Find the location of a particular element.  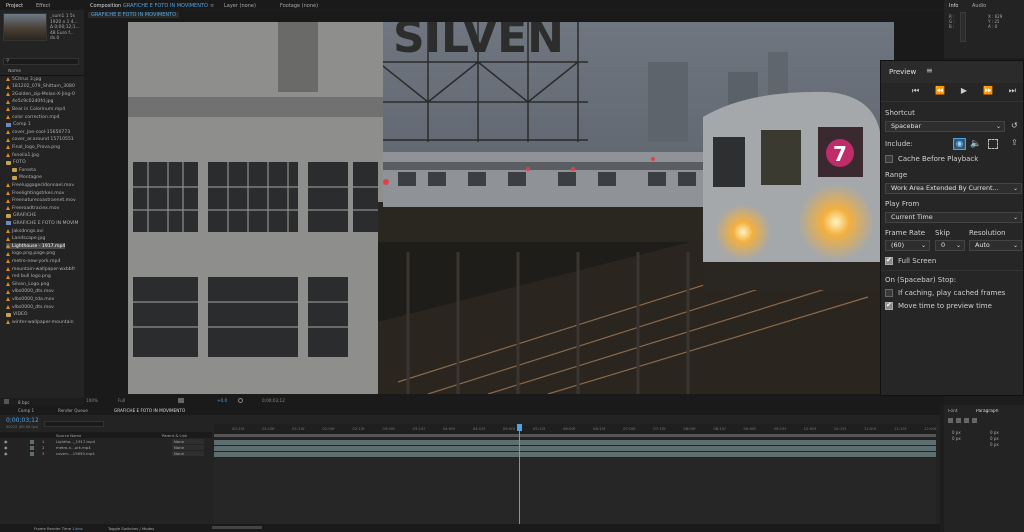

project-item: Freeroadtraciex.mov is located at coordinates (32, 208).